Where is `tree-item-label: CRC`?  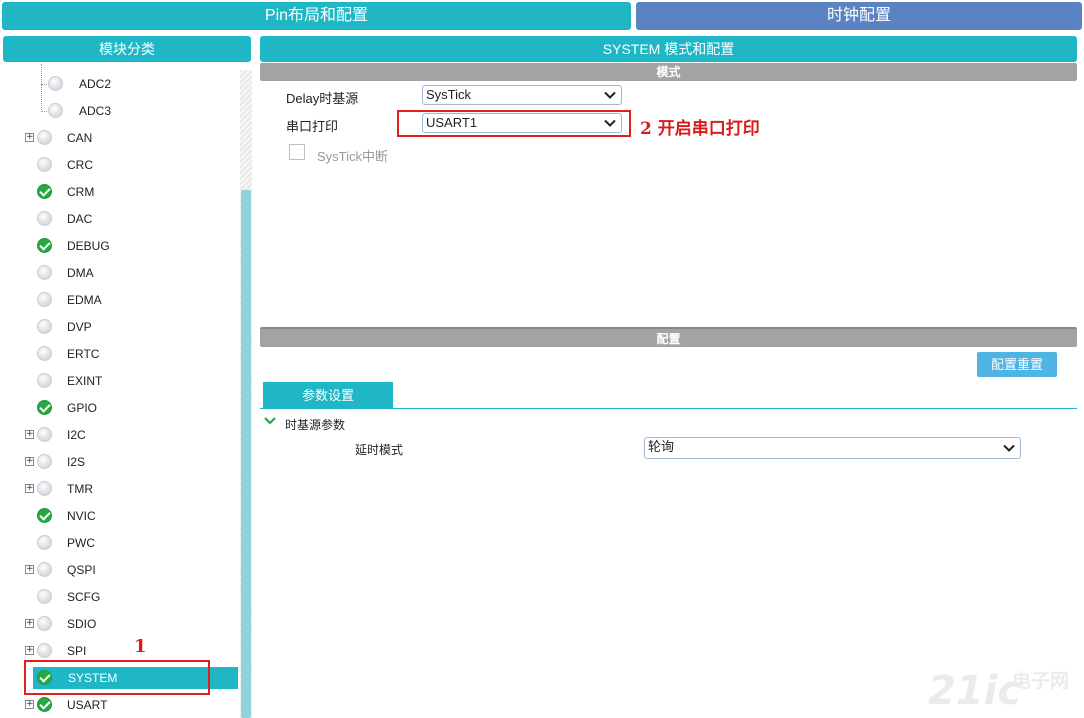
tree-item-label: CRC is located at coordinates (80, 165).